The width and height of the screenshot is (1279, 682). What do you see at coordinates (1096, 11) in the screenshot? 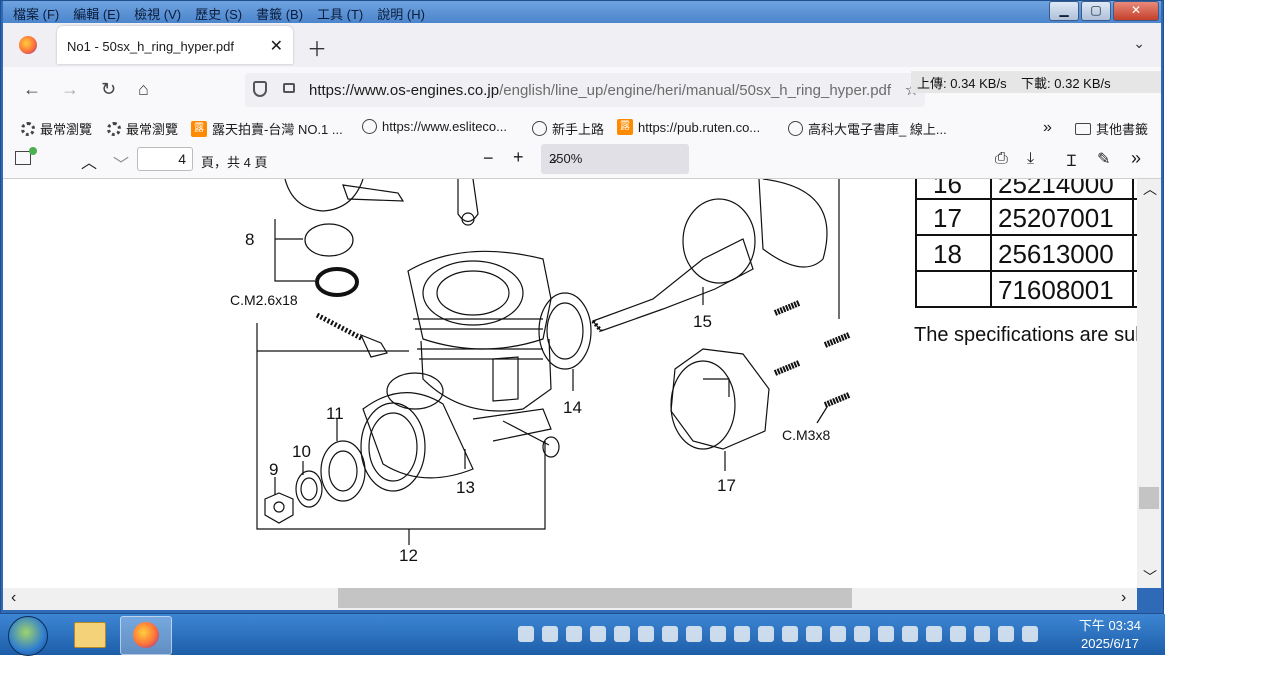
I see `maximize-button: ▢` at bounding box center [1096, 11].